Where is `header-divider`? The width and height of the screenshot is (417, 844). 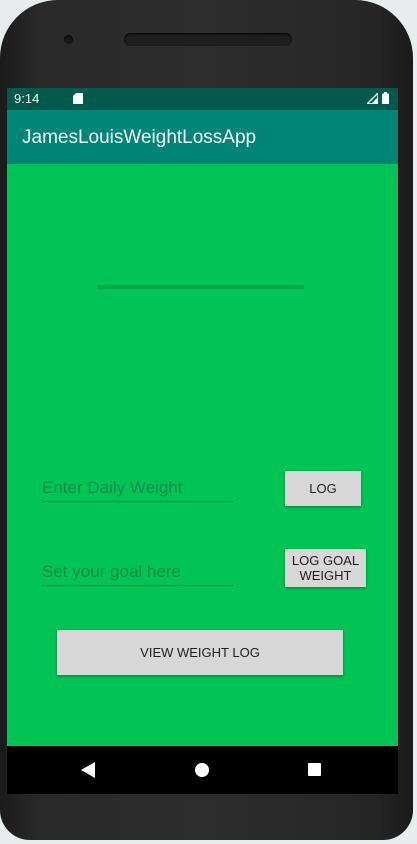
header-divider is located at coordinates (200, 287).